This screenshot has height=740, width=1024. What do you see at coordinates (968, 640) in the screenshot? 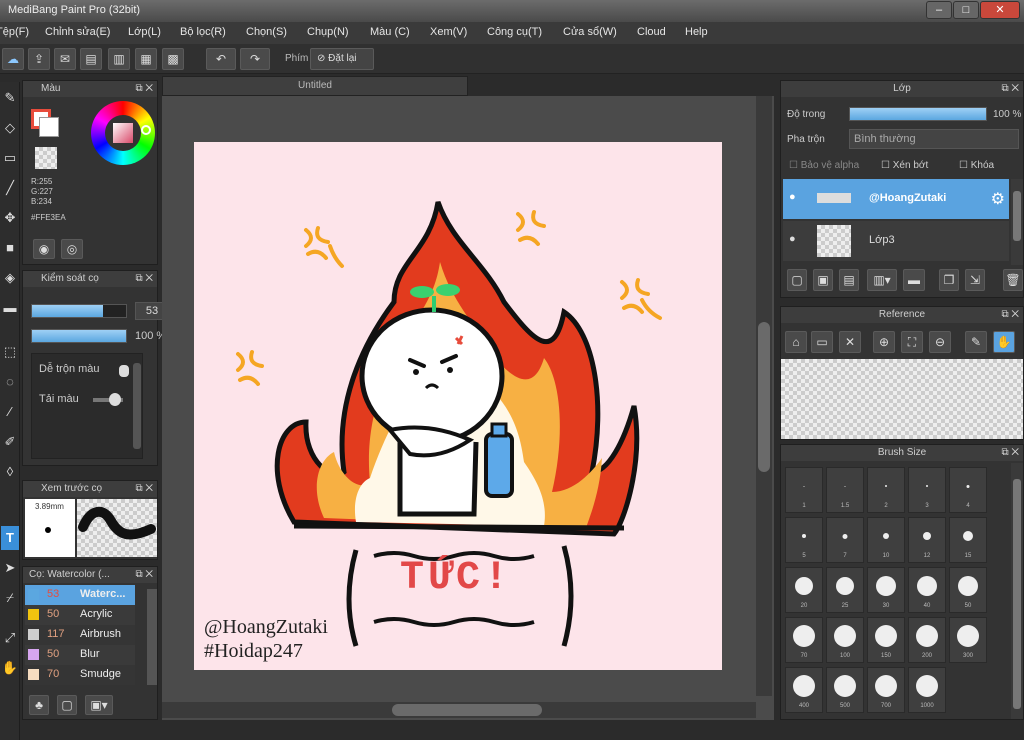
I see `brush-size-cell: 300` at bounding box center [968, 640].